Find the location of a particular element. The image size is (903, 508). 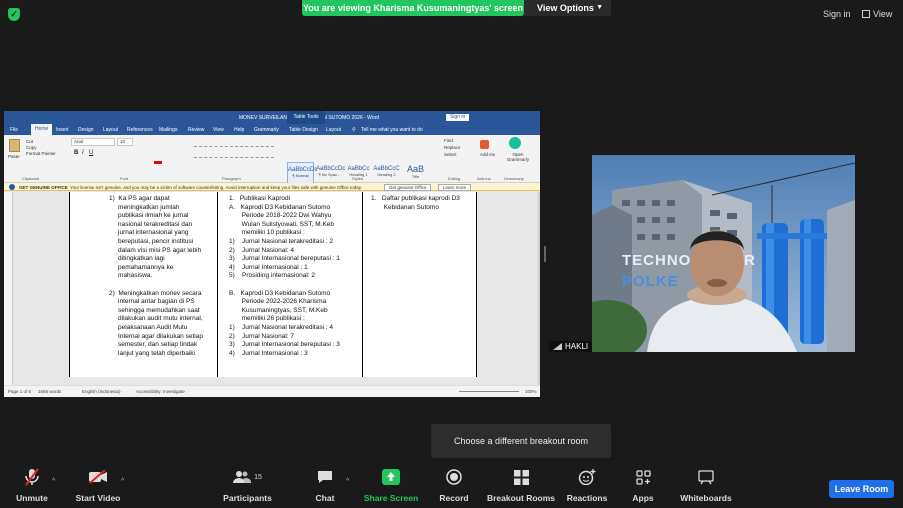

cut-button: Cut is located at coordinates (29, 141).